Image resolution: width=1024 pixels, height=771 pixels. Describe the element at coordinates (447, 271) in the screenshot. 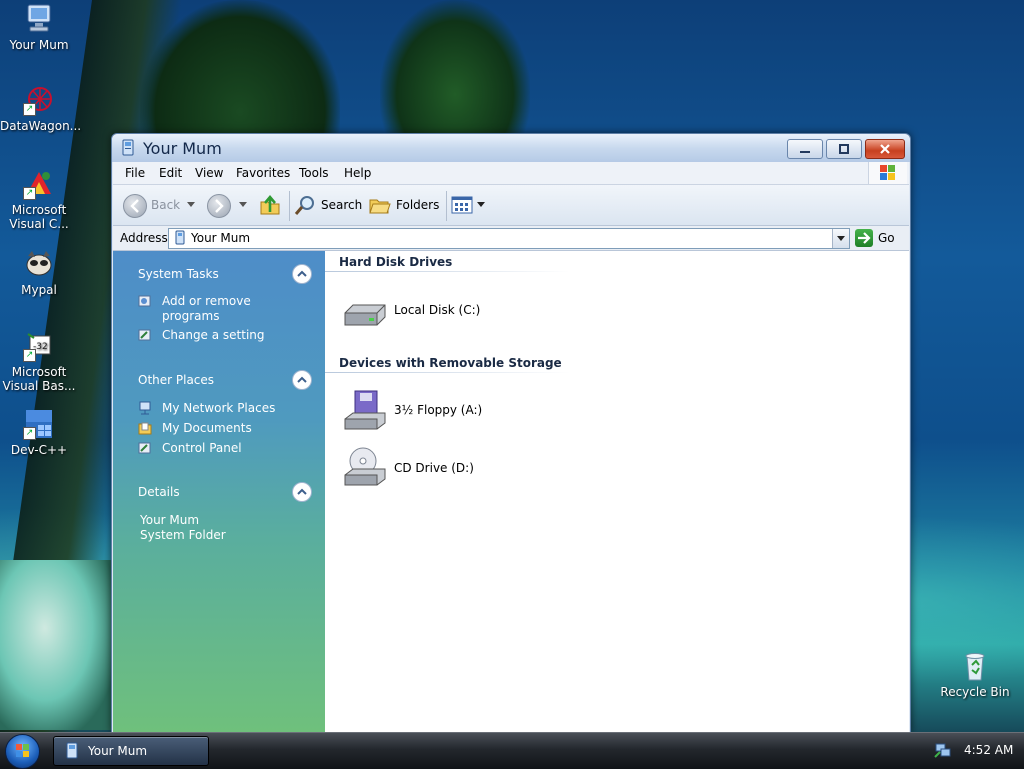

I see `section-divider` at that location.